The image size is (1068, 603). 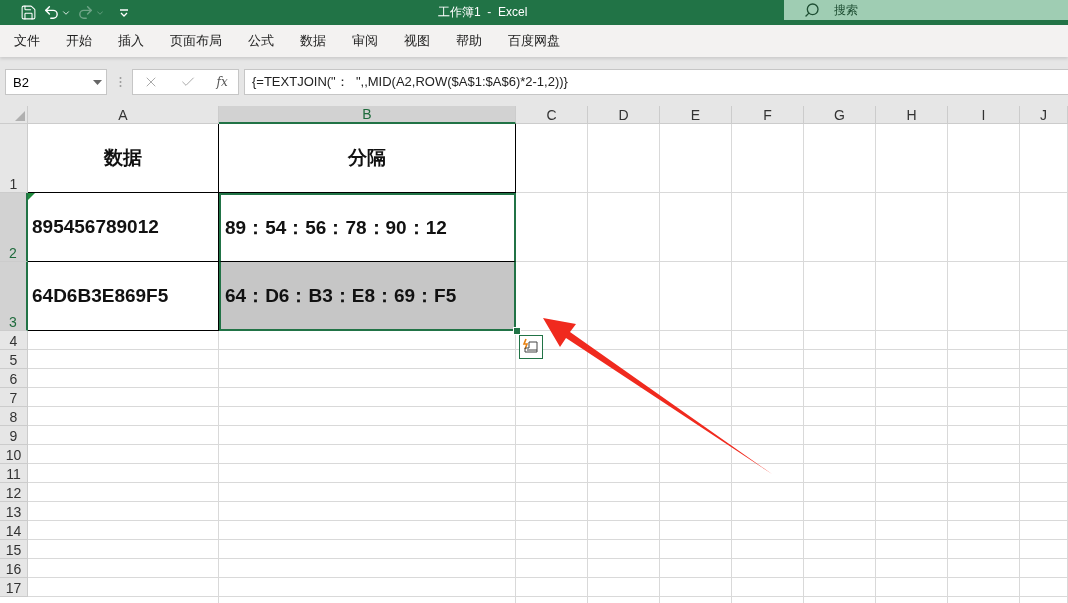 What do you see at coordinates (367, 115) in the screenshot?
I see `column-header: B` at bounding box center [367, 115].